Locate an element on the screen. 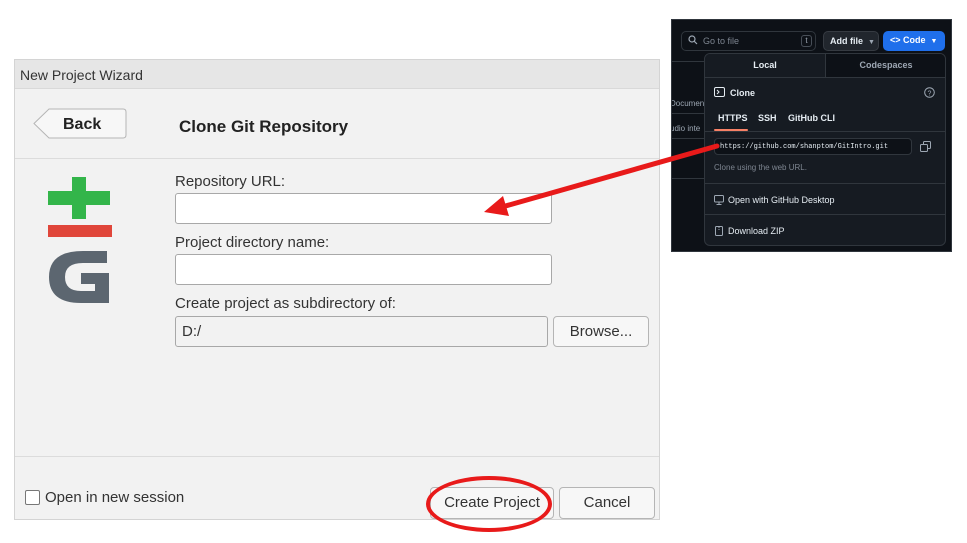  add-file-button: Add file ▼ is located at coordinates (851, 41).